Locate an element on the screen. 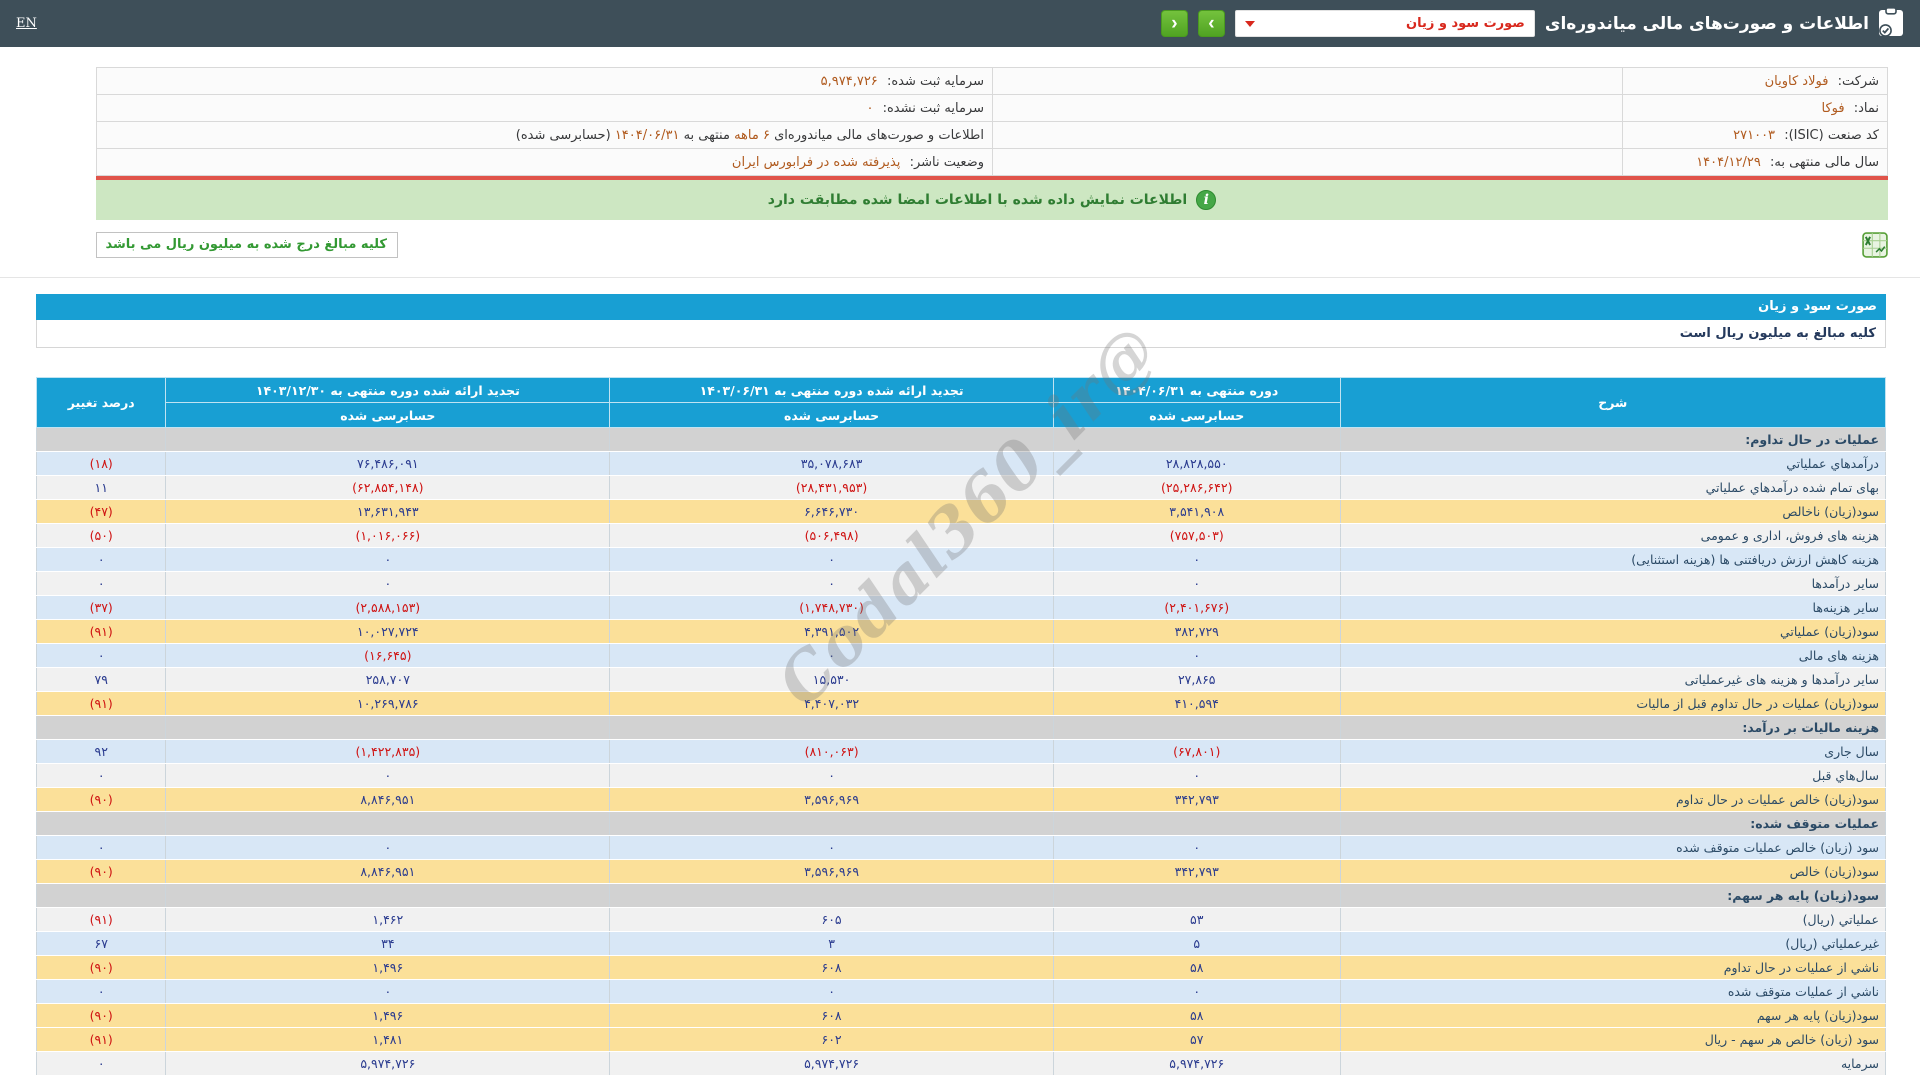 The height and width of the screenshot is (1080, 1920). value-current-period: ۵ is located at coordinates (1196, 943).